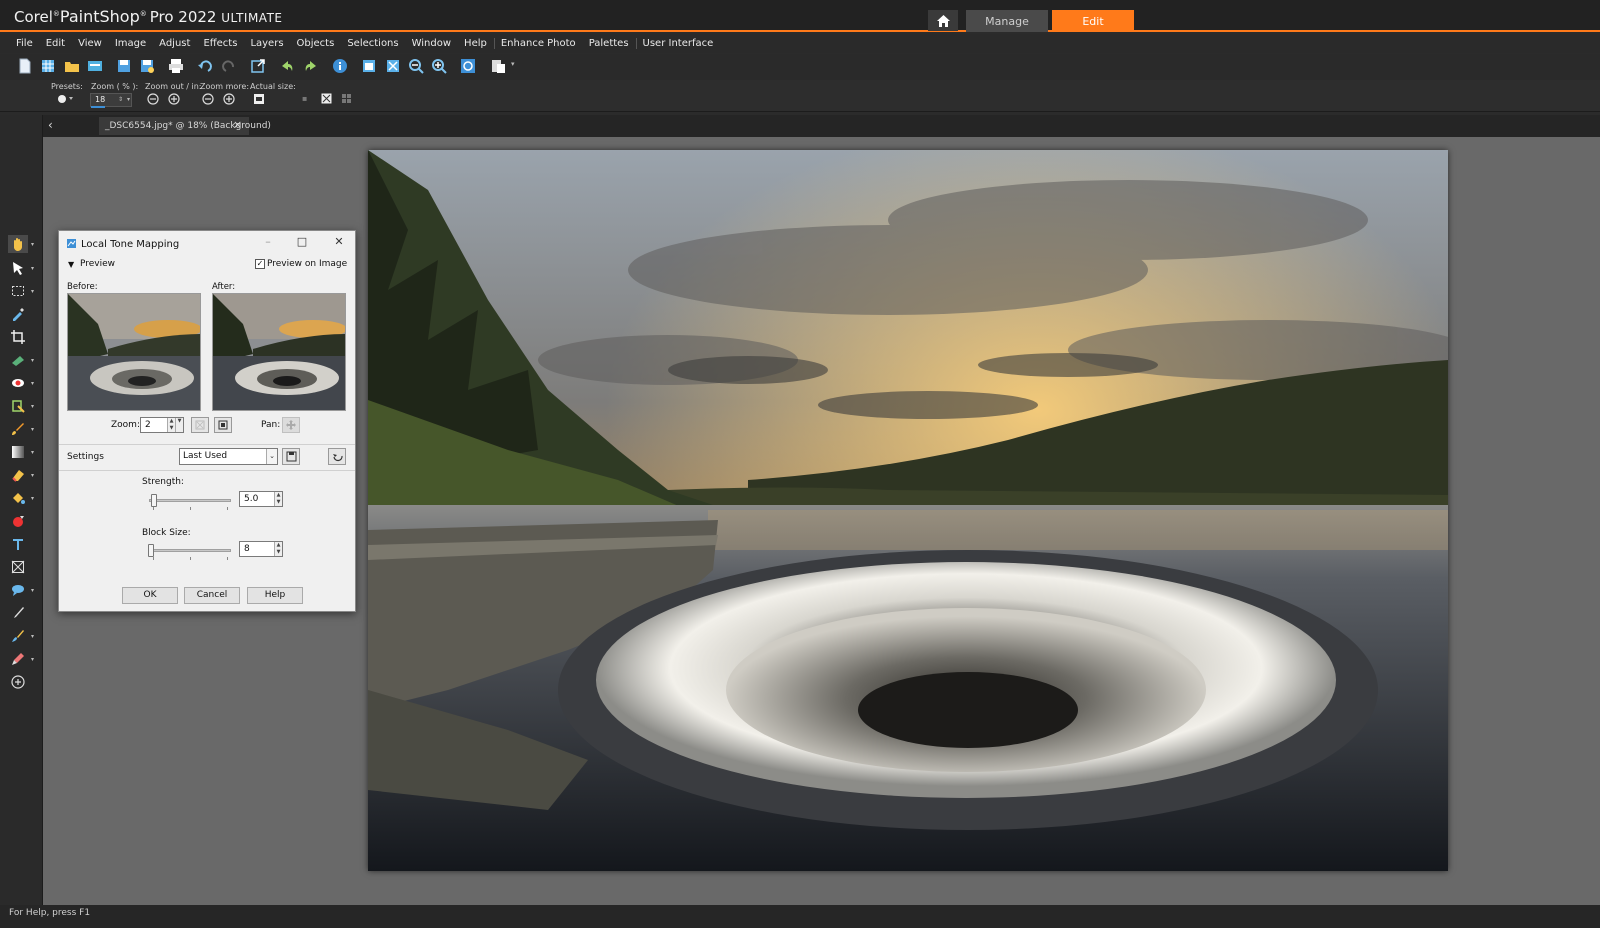 The height and width of the screenshot is (928, 1600). I want to click on picture-tube-tool, so click(18, 659).